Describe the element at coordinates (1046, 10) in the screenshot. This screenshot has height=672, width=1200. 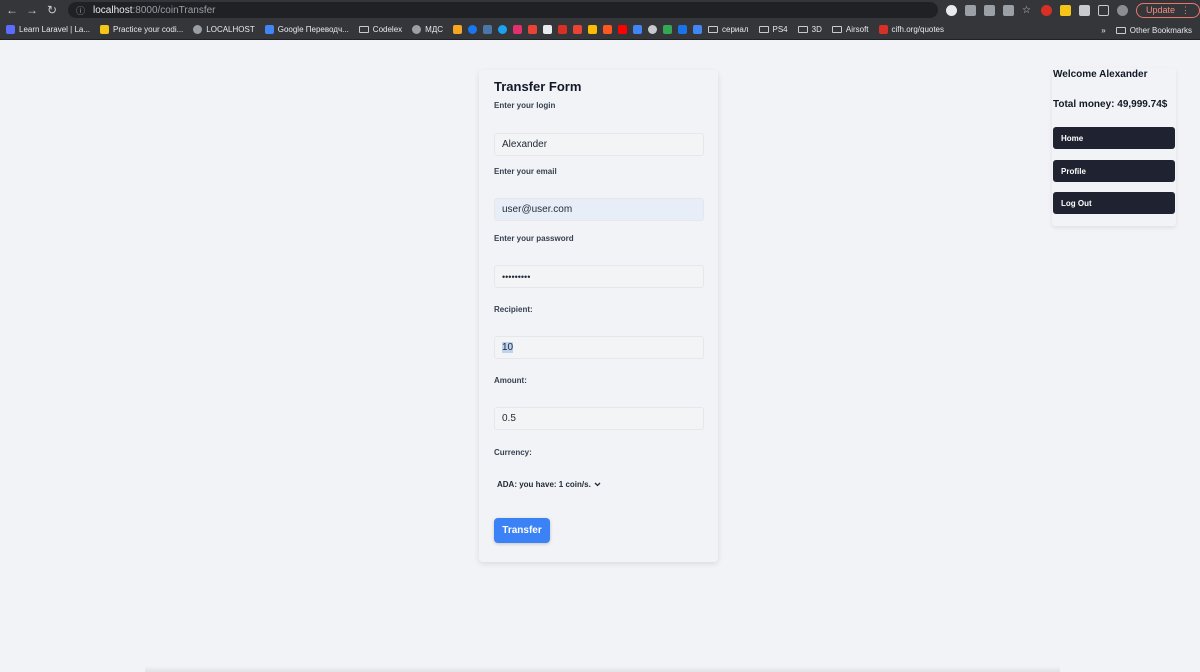
I see `adblock-icon` at that location.